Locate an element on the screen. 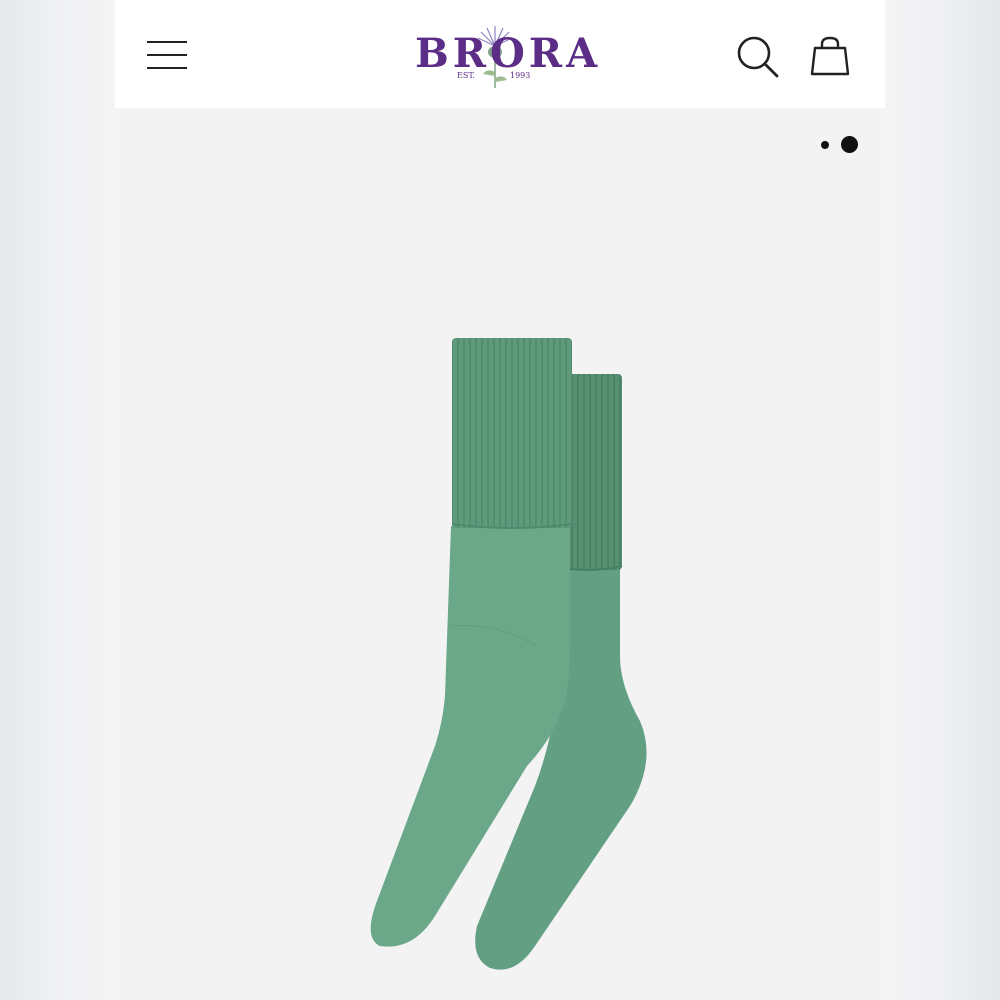  brand-est: EST. is located at coordinates (466, 75).